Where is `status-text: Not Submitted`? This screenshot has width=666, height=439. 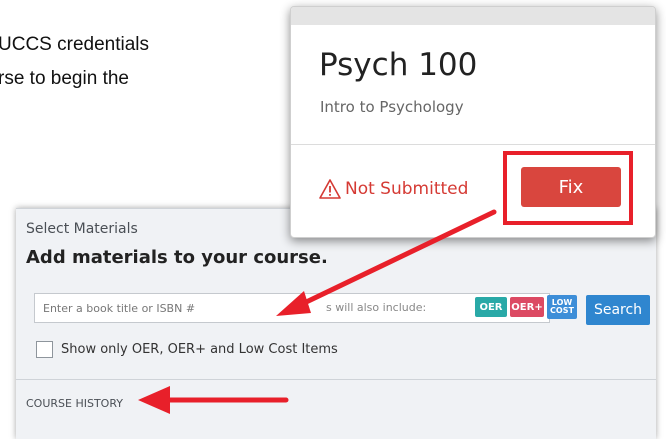 status-text: Not Submitted is located at coordinates (407, 189).